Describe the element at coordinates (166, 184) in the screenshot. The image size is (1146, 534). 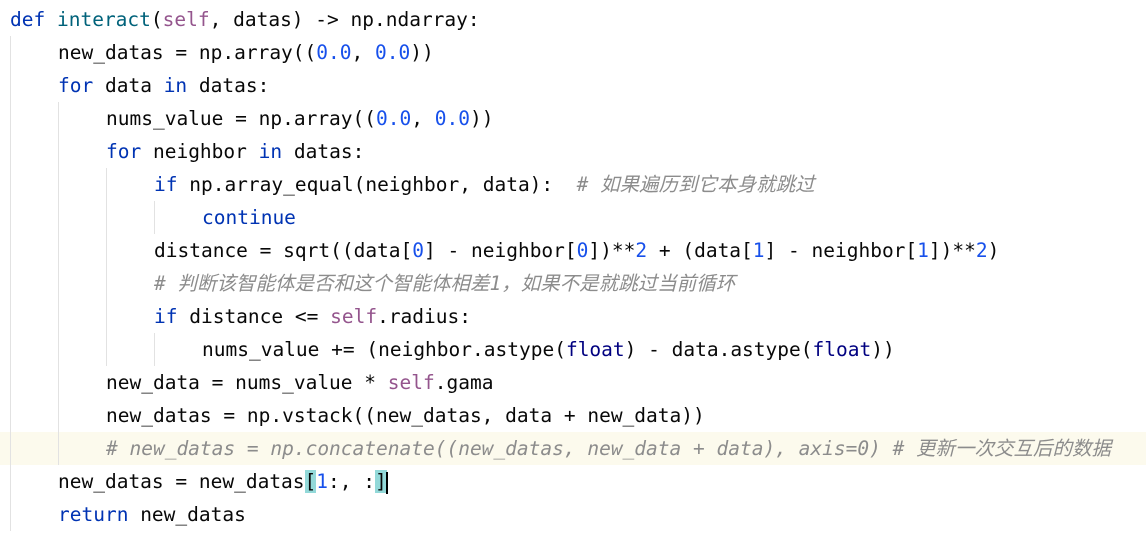
I see `code-token: if` at that location.